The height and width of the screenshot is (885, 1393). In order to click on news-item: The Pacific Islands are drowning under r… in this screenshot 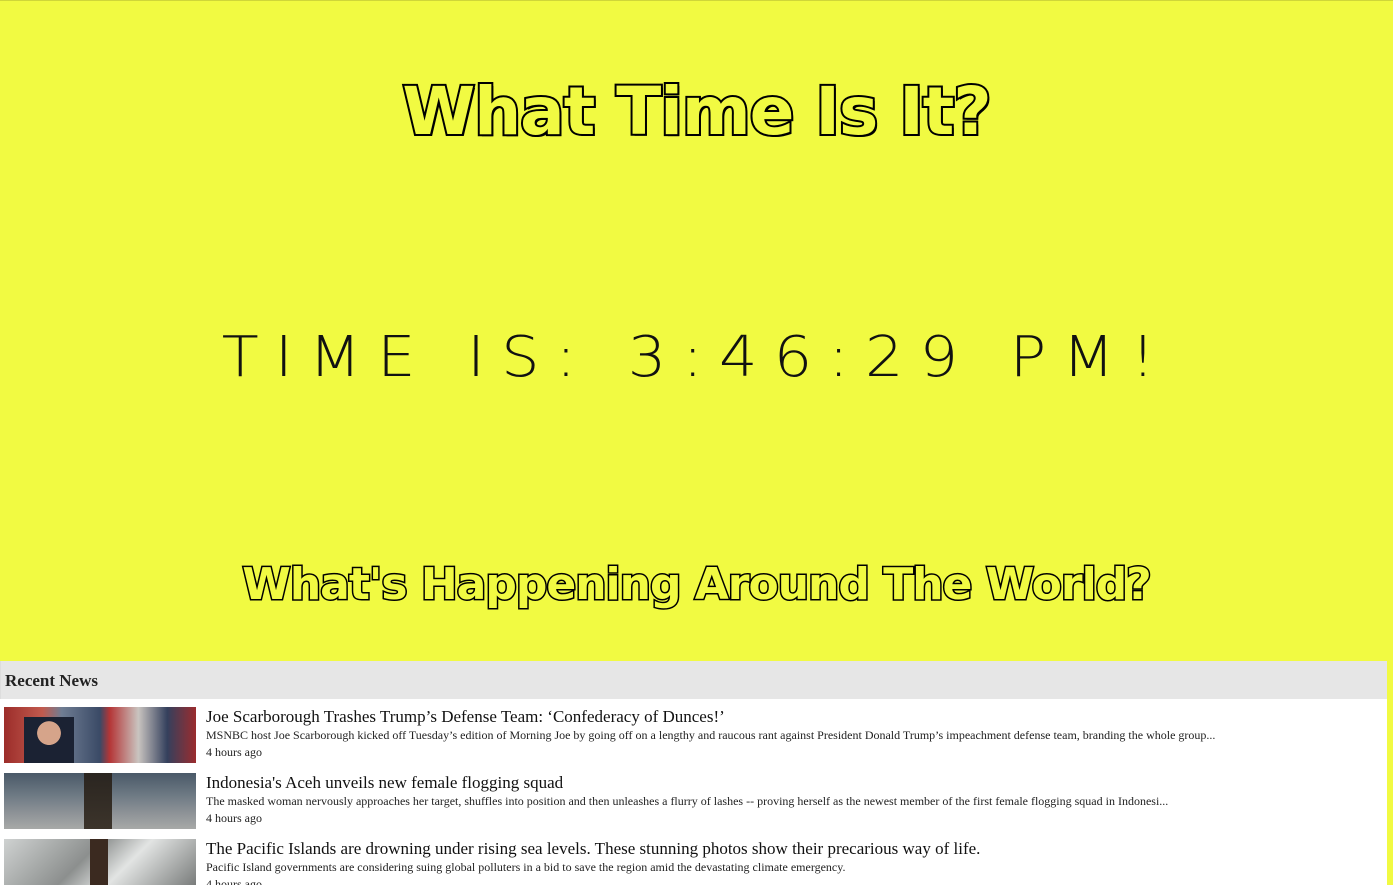, I will do `click(693, 858)`.